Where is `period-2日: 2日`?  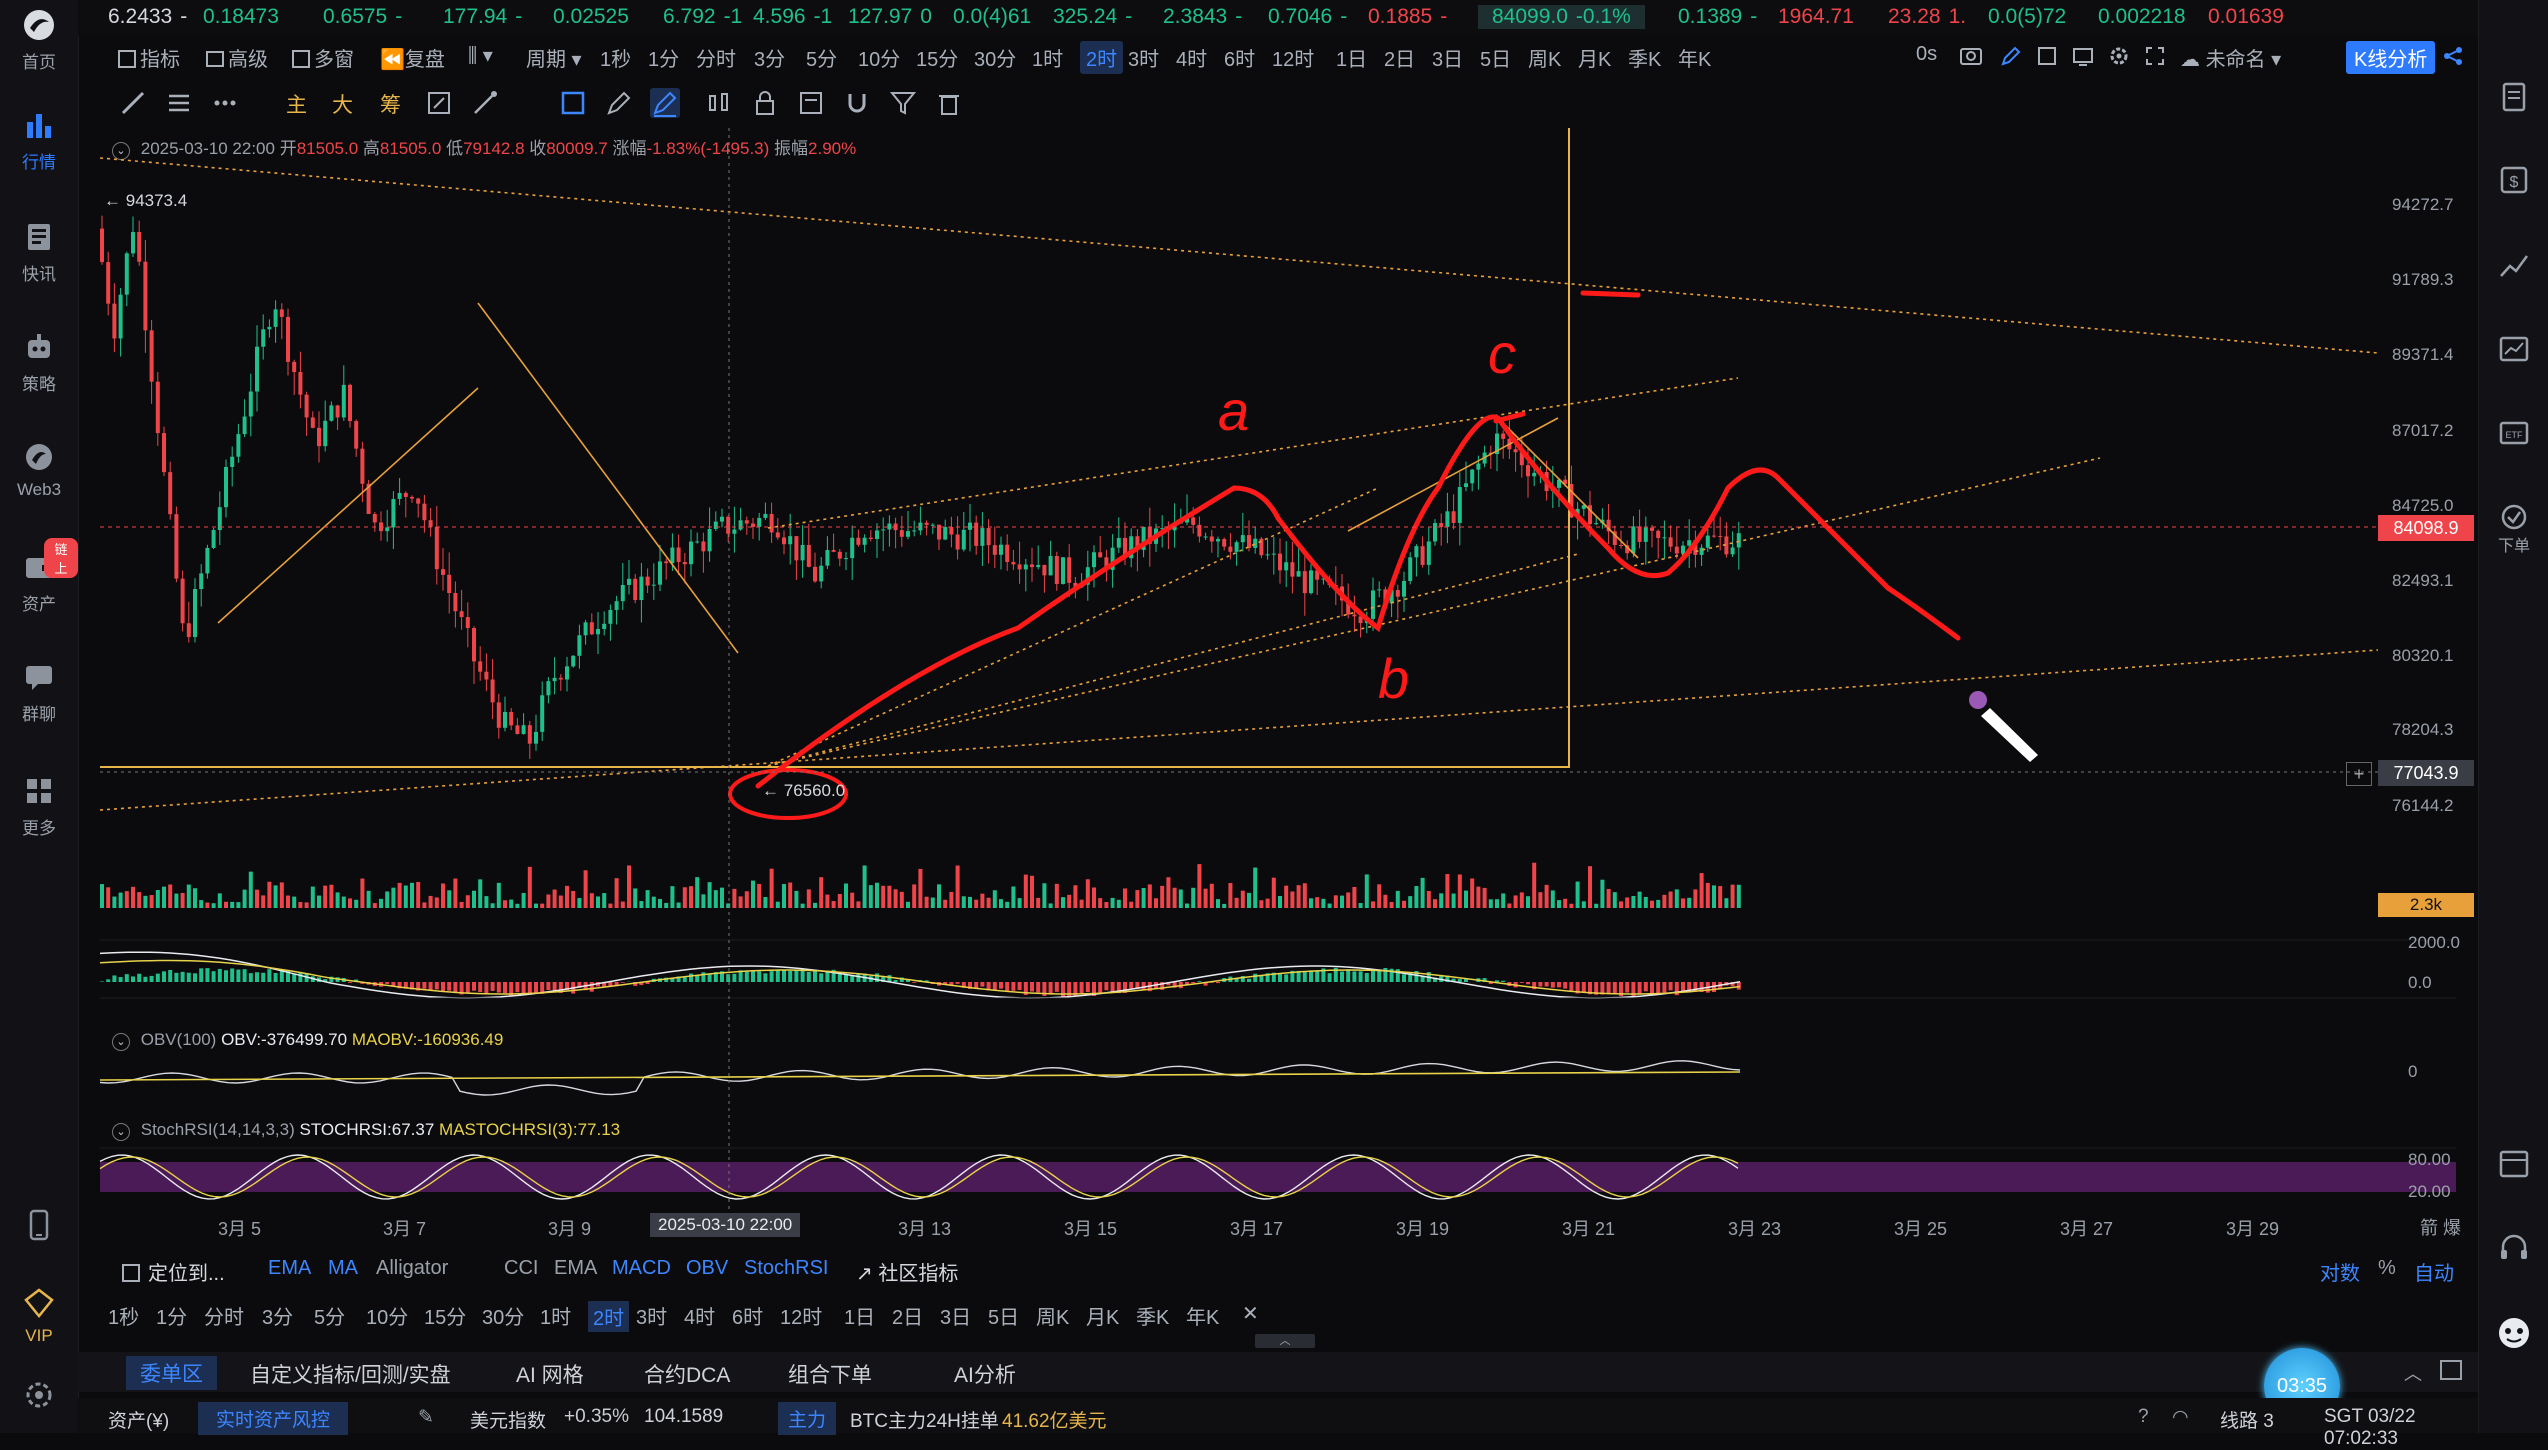 period-2日: 2日 is located at coordinates (1399, 57).